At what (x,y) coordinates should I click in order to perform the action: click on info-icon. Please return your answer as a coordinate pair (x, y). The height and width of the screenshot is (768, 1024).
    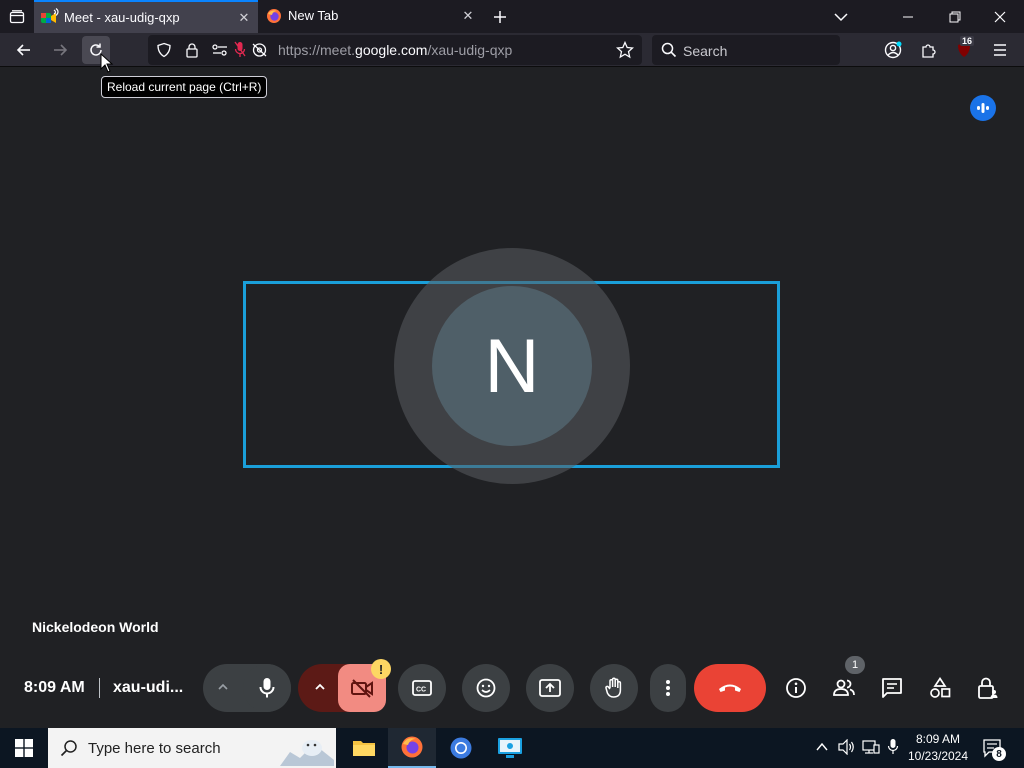
    Looking at the image, I should click on (796, 688).